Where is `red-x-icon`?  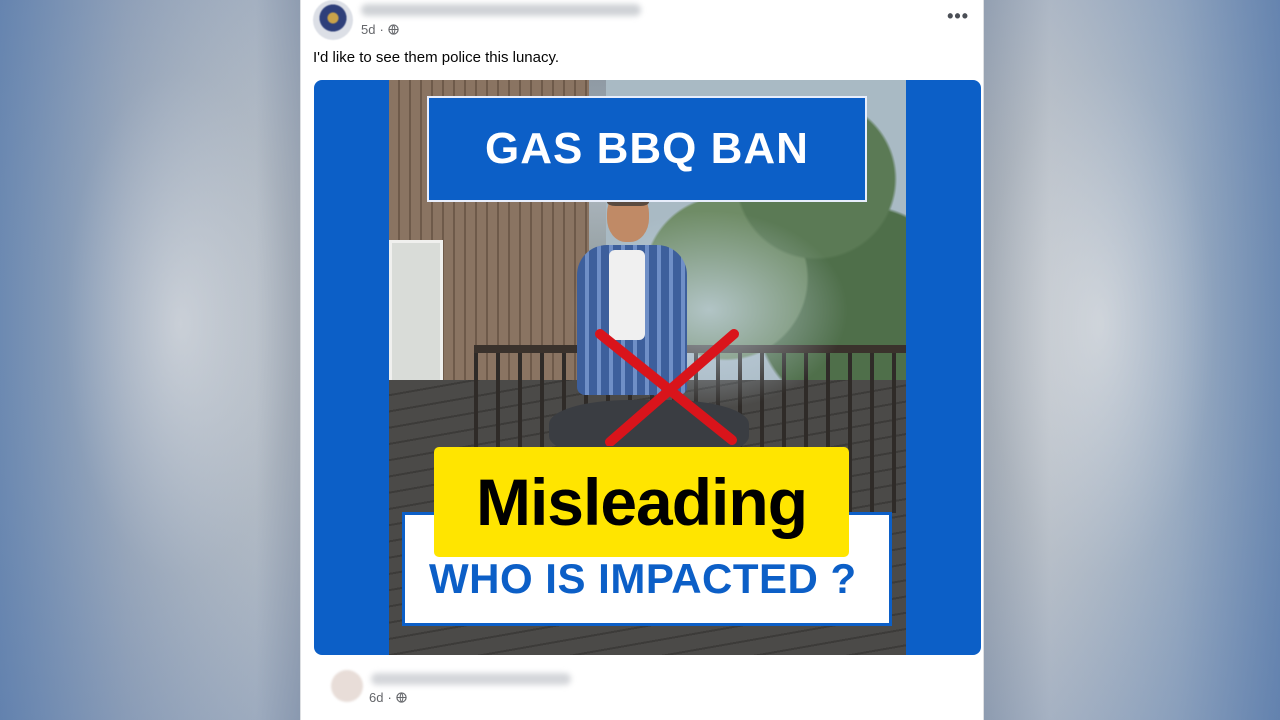
red-x-icon is located at coordinates (667, 387).